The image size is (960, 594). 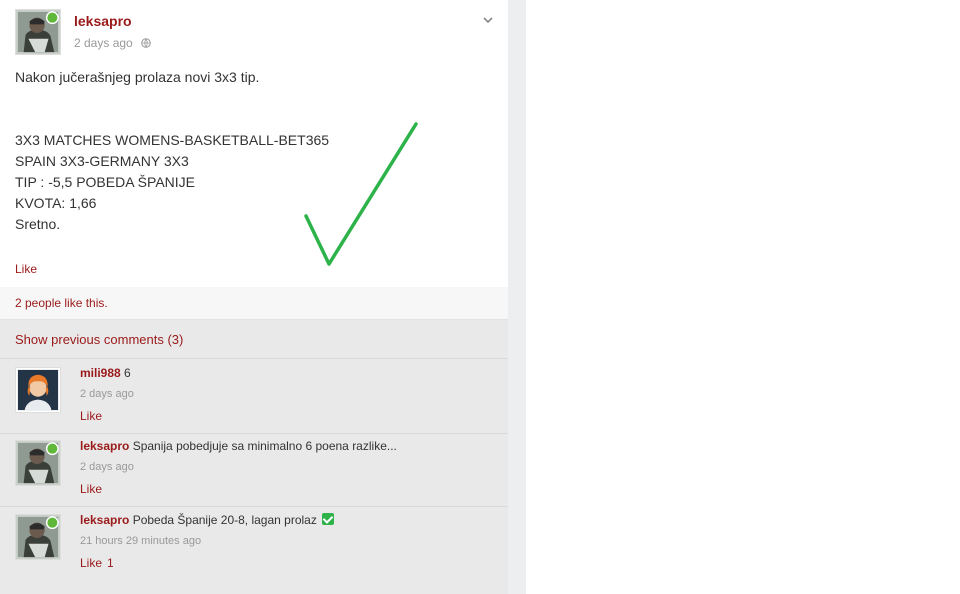 I want to click on comment-timestamp: 21 hours 29 minutes ago, so click(x=140, y=541).